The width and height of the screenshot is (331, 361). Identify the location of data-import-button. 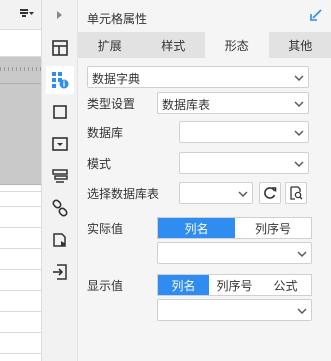
(60, 272).